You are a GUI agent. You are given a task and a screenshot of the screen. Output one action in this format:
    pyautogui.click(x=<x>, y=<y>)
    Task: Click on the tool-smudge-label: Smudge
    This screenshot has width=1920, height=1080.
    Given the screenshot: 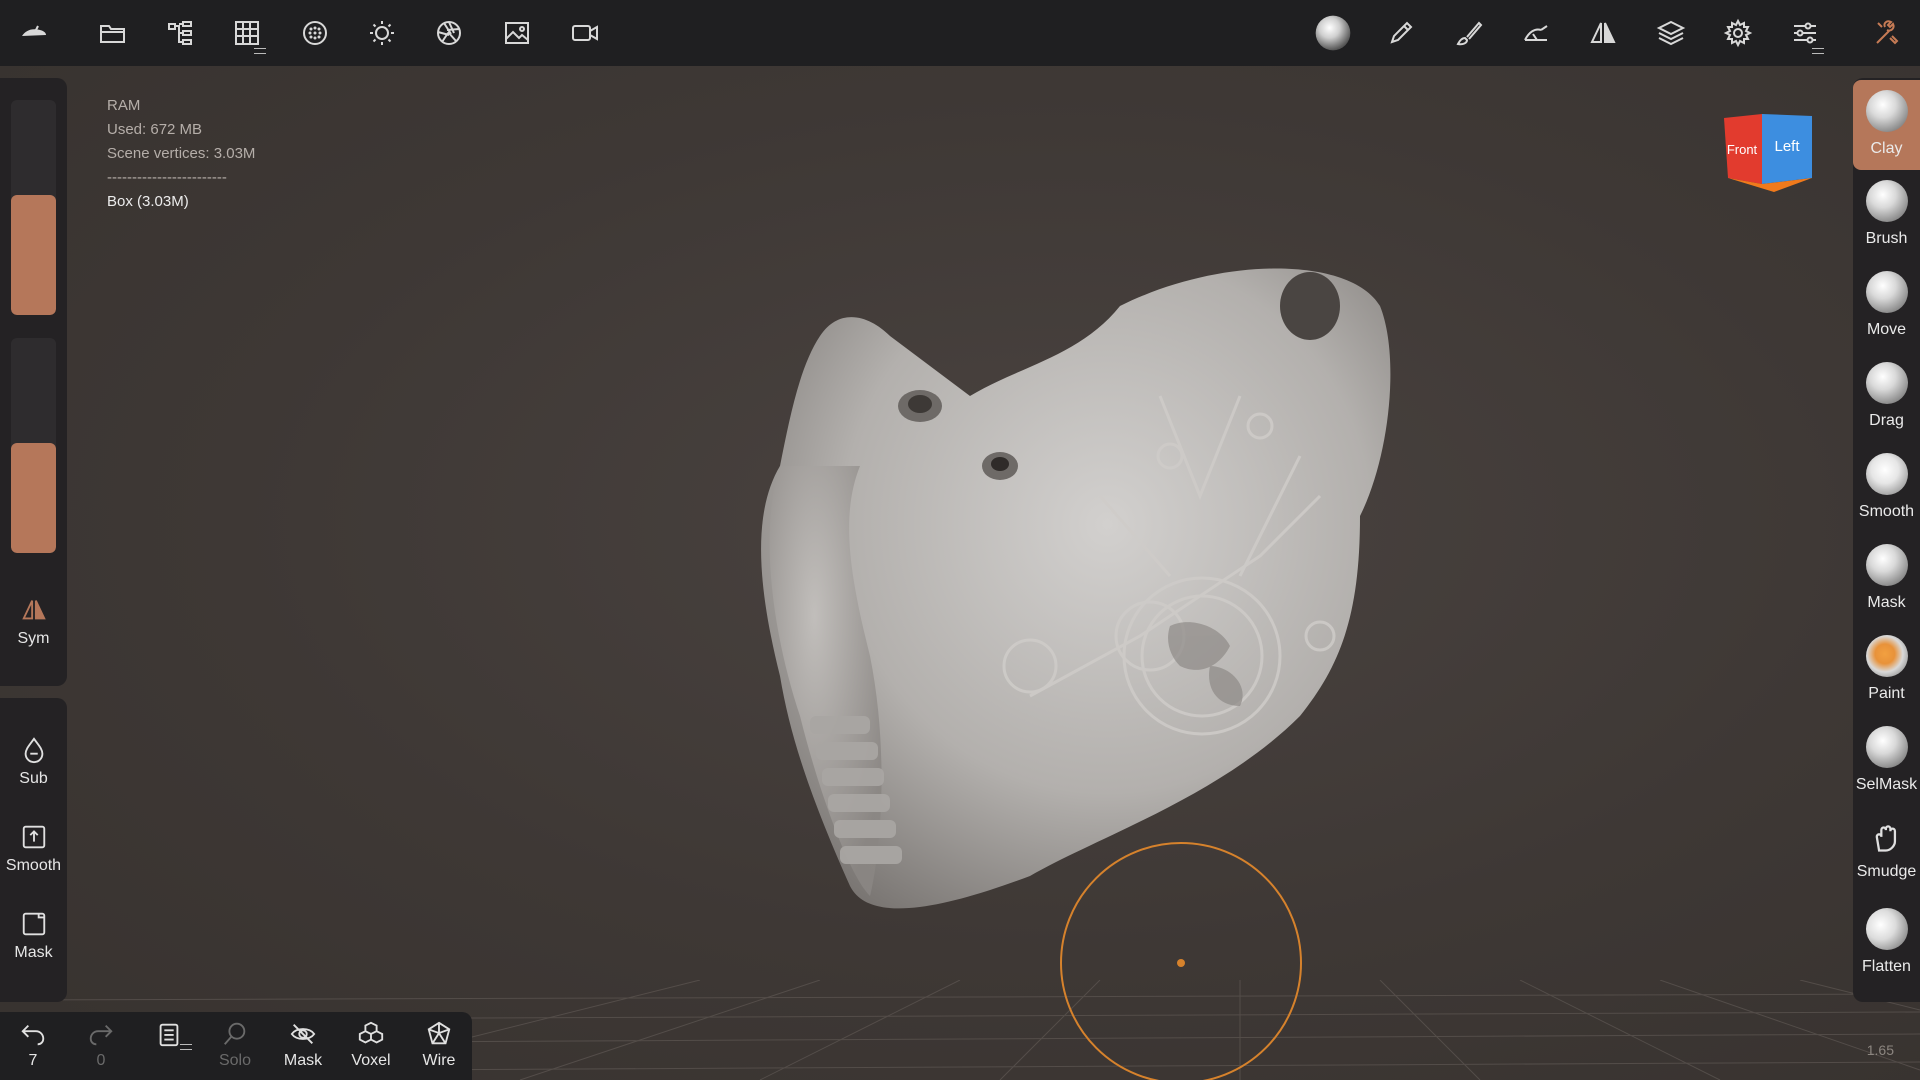 What is the action you would take?
    pyautogui.click(x=1886, y=871)
    